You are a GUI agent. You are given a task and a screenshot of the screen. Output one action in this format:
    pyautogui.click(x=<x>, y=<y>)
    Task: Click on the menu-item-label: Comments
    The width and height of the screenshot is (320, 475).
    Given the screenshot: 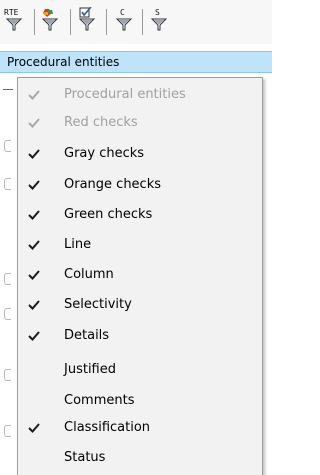 What is the action you would take?
    pyautogui.click(x=99, y=400)
    